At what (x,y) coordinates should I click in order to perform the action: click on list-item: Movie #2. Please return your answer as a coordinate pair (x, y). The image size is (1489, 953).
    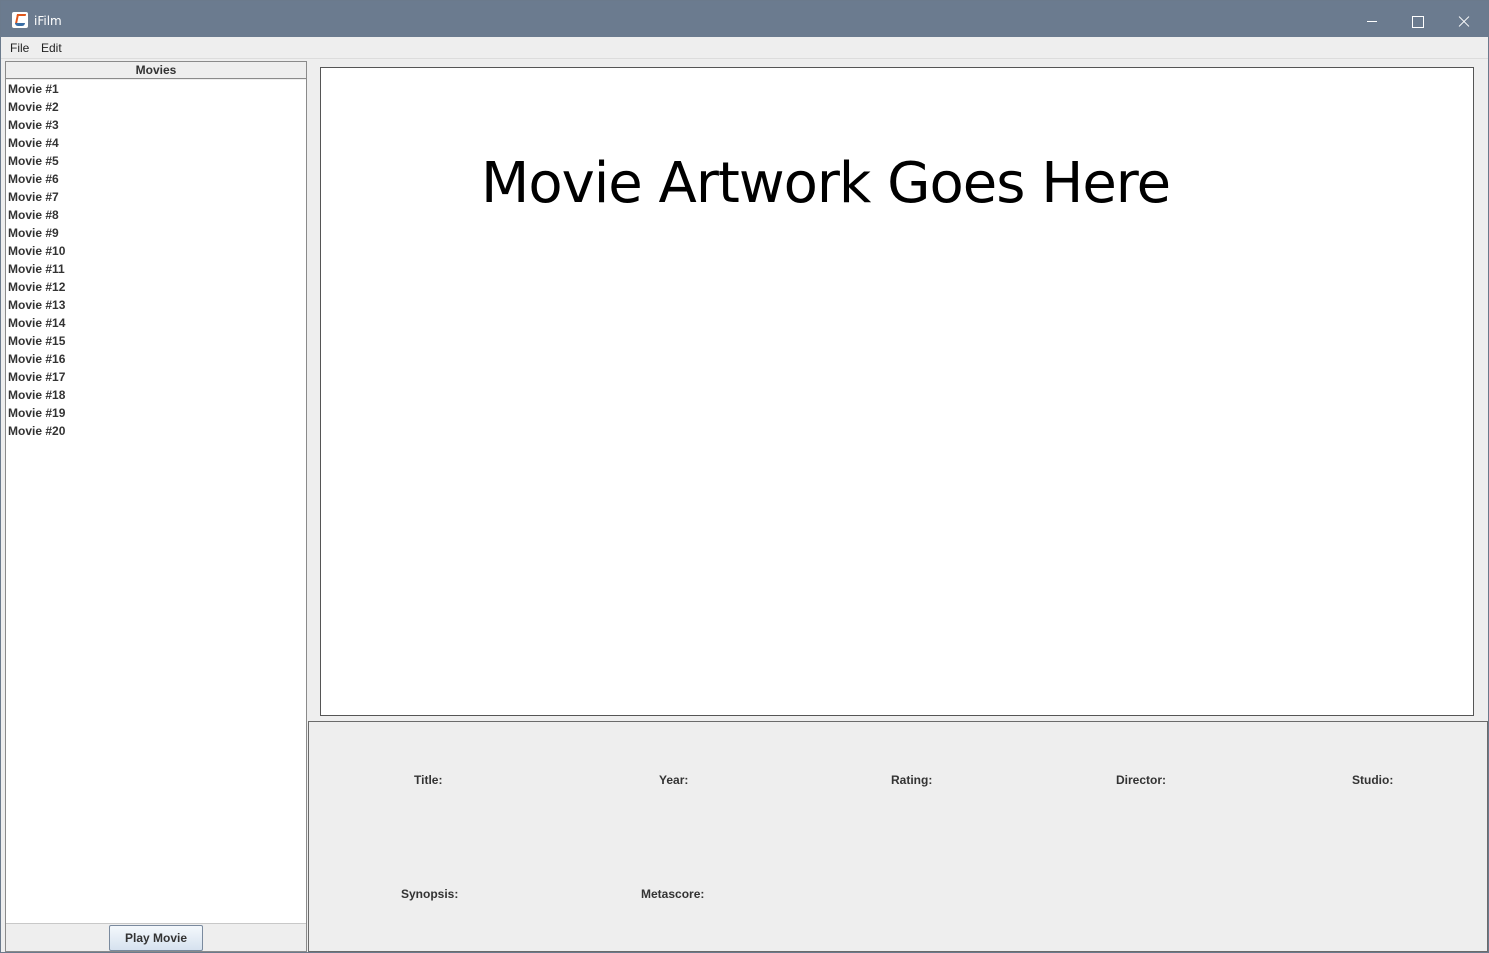
    Looking at the image, I should click on (156, 107).